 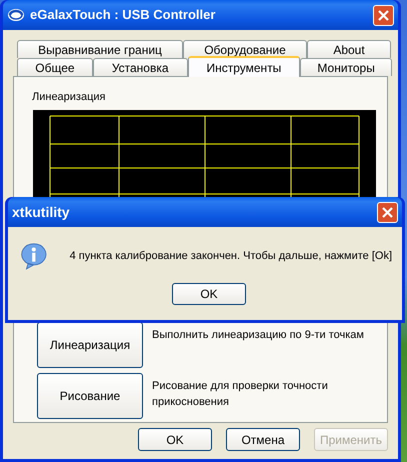 I want to click on window-title: eGalaxTouch : USB Controller, so click(x=123, y=15).